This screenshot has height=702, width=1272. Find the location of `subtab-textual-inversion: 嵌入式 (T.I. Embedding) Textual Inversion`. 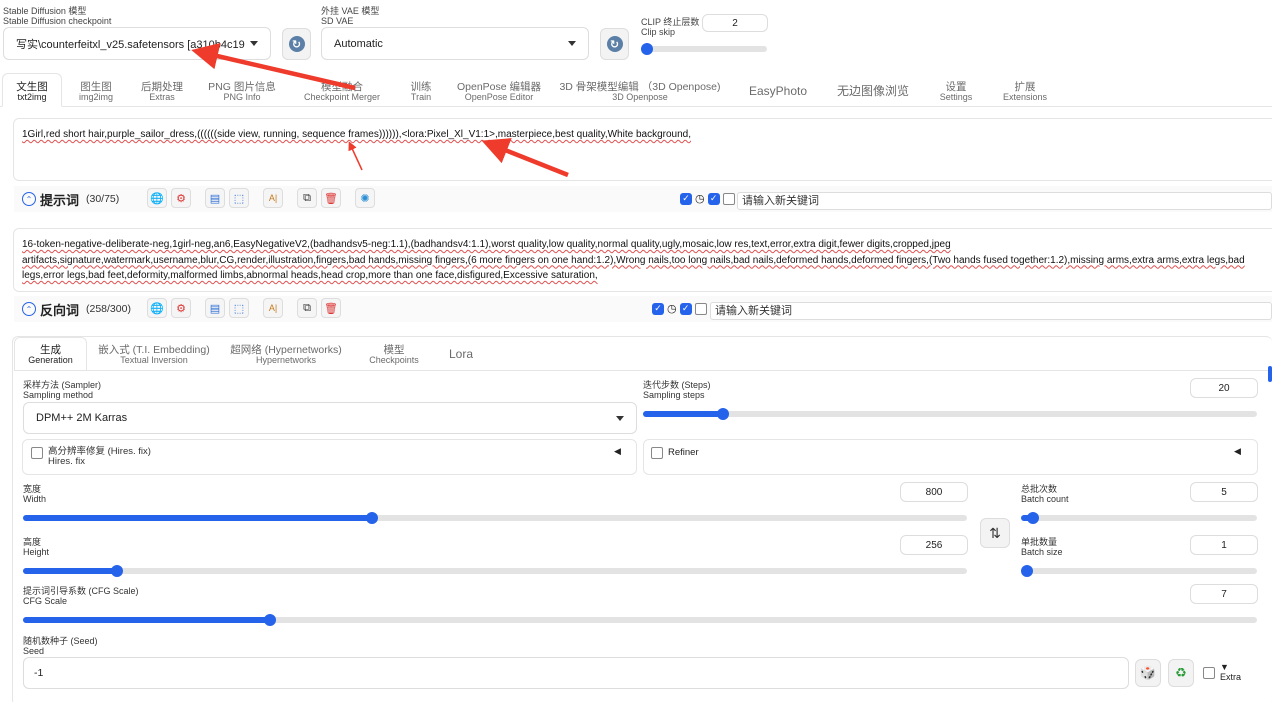

subtab-textual-inversion: 嵌入式 (T.I. Embedding) Textual Inversion is located at coordinates (154, 355).